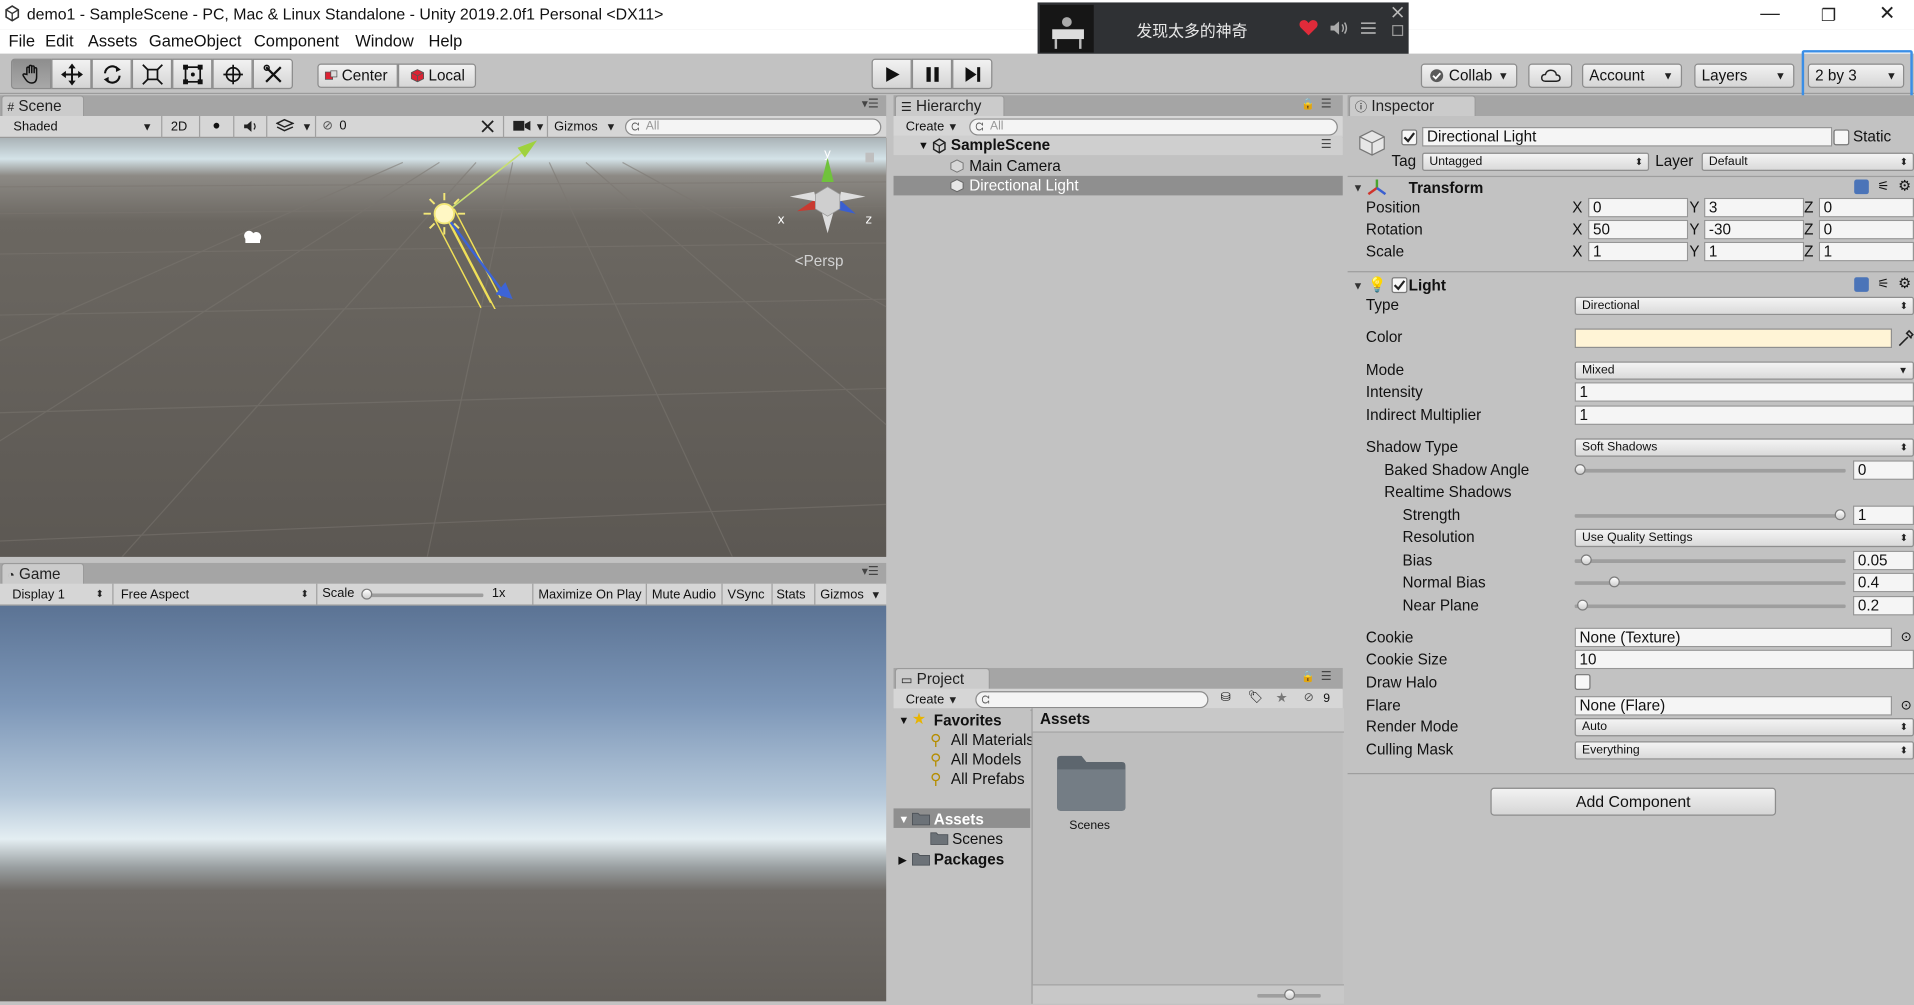 The width and height of the screenshot is (1914, 1005). Describe the element at coordinates (1744, 538) in the screenshot. I see `resolution-dropdown: Use Quality Settings ⬍` at that location.